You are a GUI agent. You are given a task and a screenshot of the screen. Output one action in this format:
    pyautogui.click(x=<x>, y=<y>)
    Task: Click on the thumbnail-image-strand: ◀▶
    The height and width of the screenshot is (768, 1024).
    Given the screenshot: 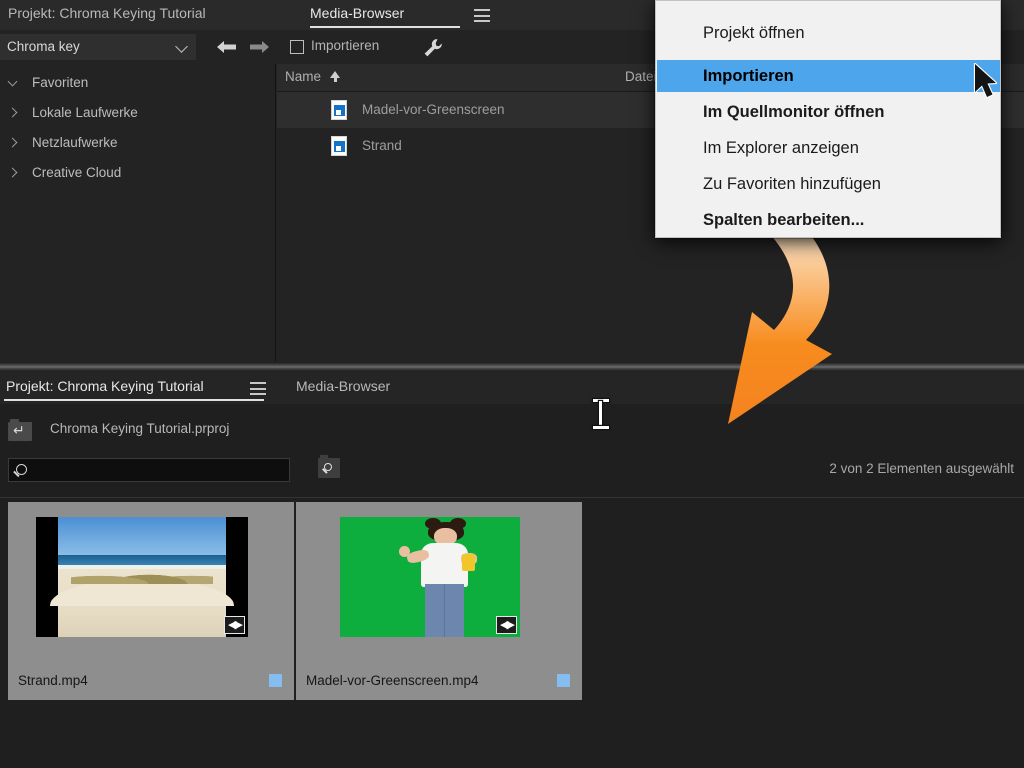 What is the action you would take?
    pyautogui.click(x=142, y=577)
    